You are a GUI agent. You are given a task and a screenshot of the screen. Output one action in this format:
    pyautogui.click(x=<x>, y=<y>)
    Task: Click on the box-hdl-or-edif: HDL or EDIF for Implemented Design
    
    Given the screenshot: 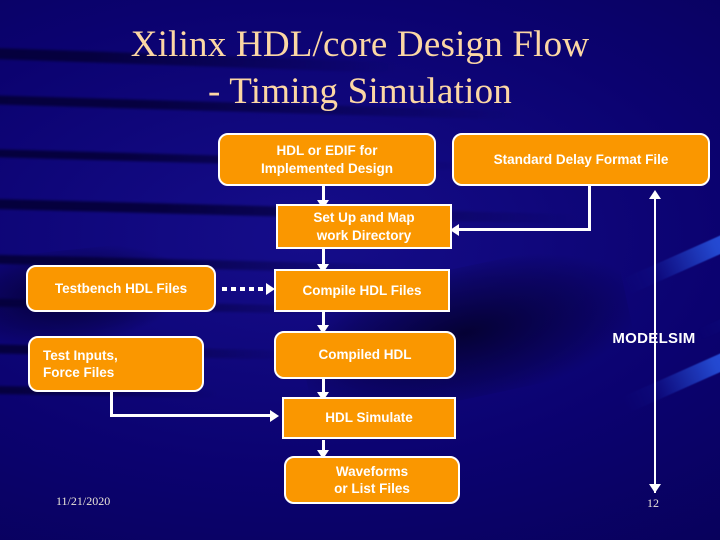 What is the action you would take?
    pyautogui.click(x=327, y=159)
    